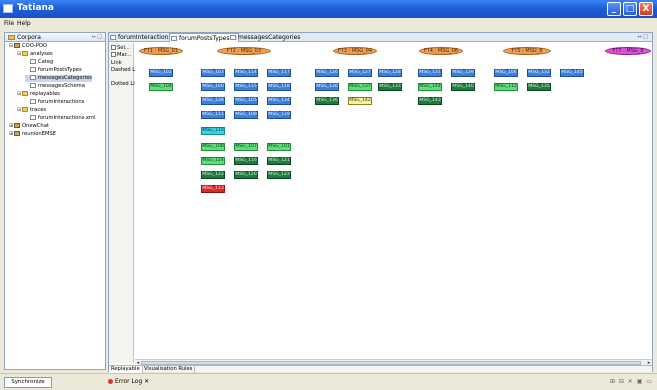 This screenshot has height=390, width=657. Describe the element at coordinates (35, 8) in the screenshot. I see `window-title: Tatiana` at that location.